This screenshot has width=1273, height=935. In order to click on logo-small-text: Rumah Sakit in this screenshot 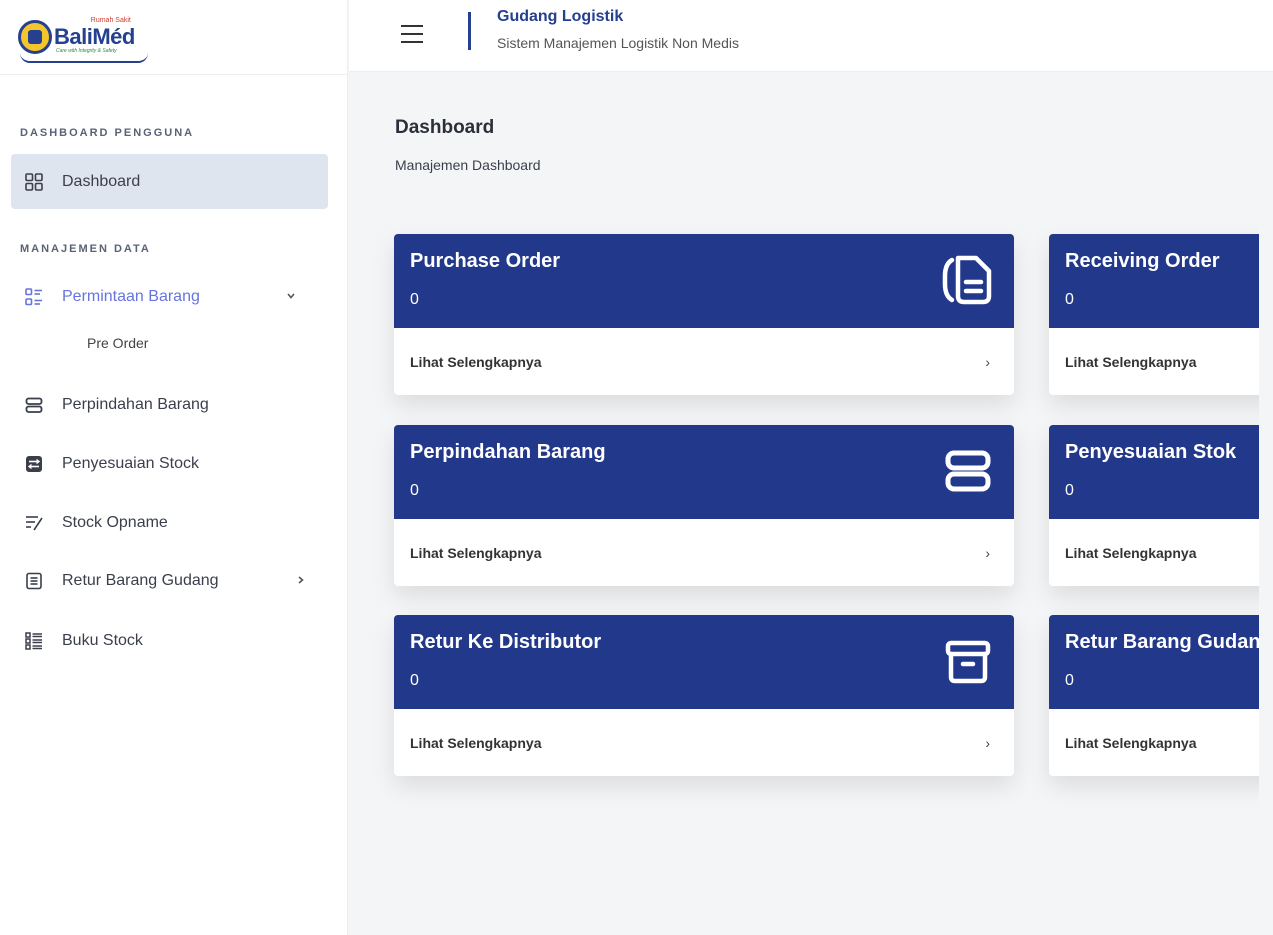, I will do `click(110, 20)`.